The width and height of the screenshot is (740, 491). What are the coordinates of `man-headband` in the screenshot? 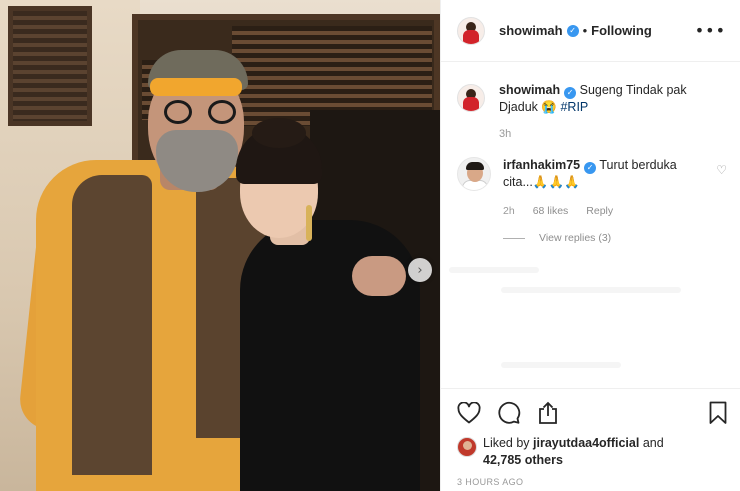 It's located at (196, 87).